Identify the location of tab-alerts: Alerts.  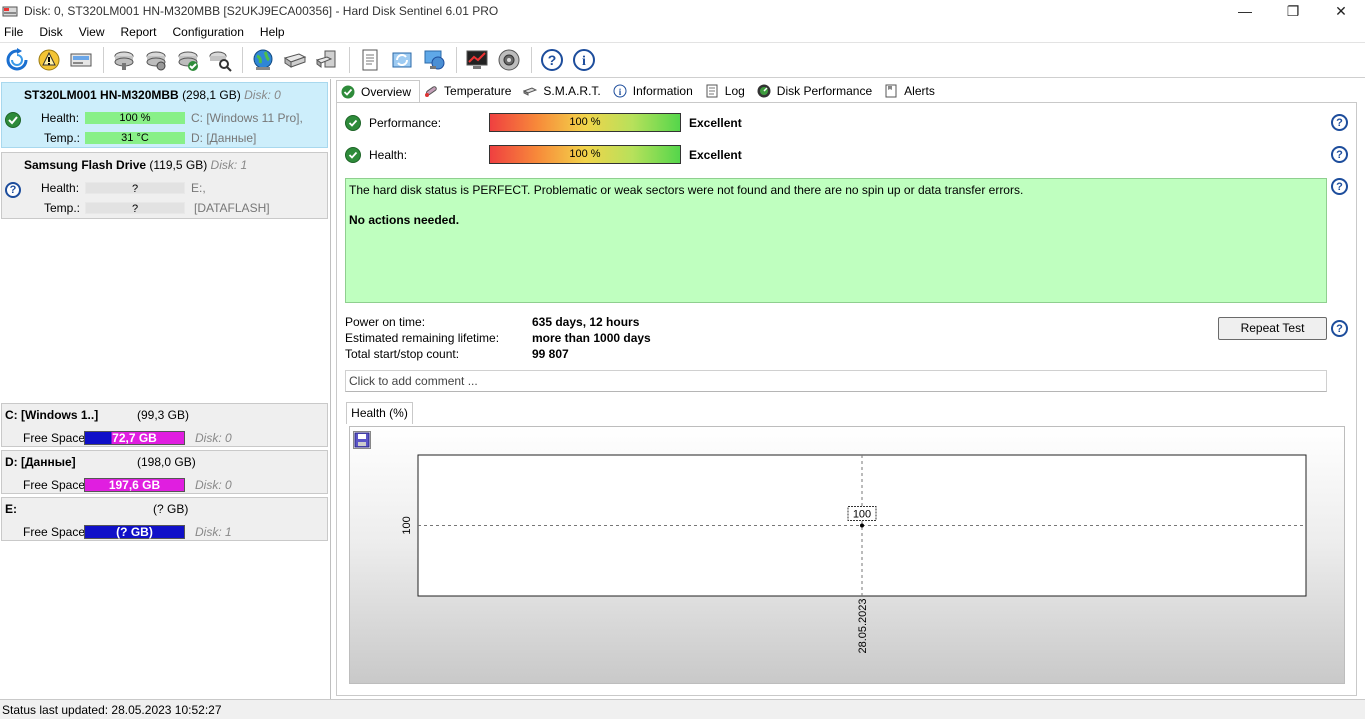
(911, 91).